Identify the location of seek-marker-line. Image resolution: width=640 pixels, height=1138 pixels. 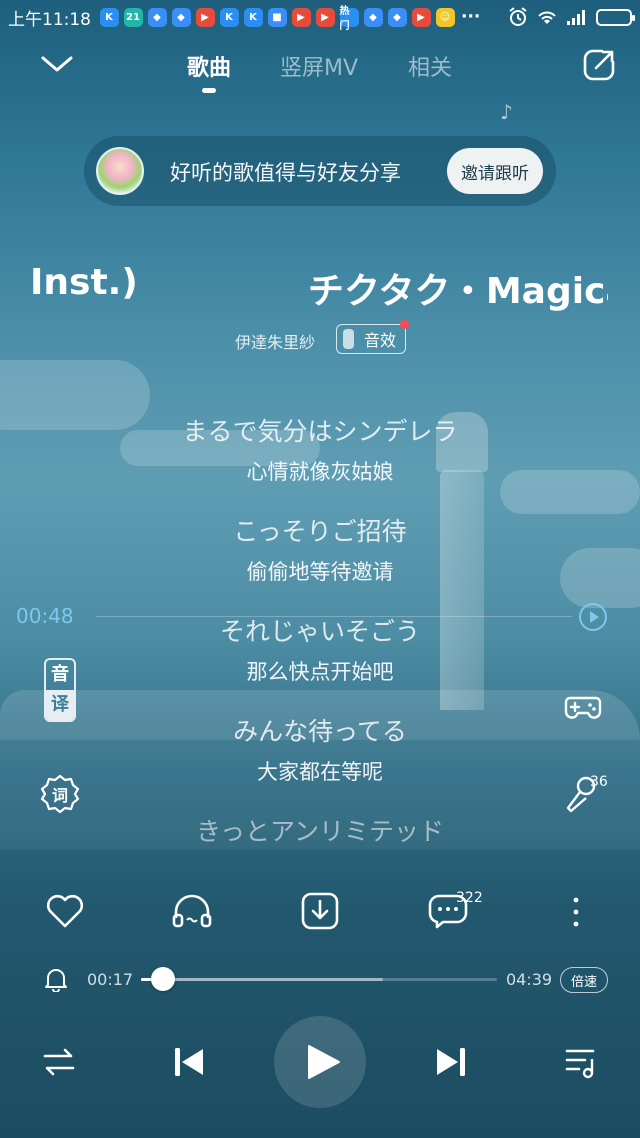
(334, 616).